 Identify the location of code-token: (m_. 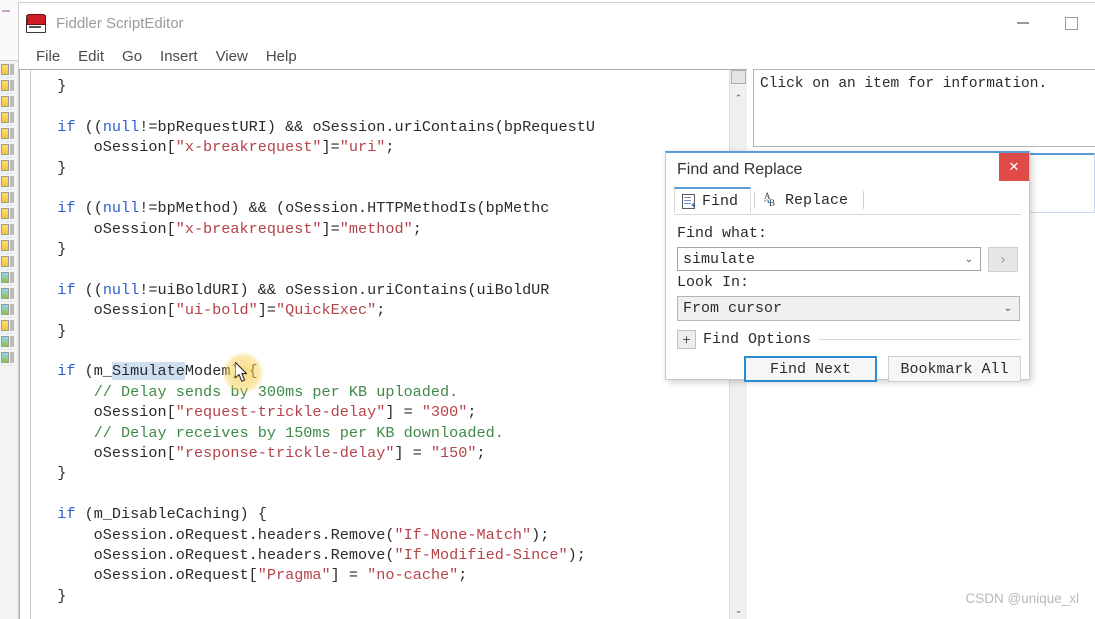
(93, 371).